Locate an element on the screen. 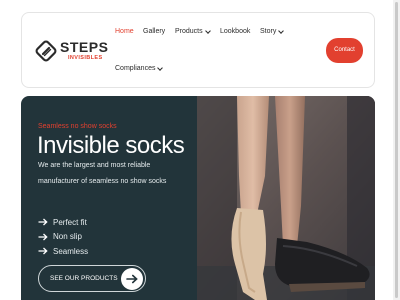 The width and height of the screenshot is (400, 300). cta-arrow-circle is located at coordinates (132, 279).